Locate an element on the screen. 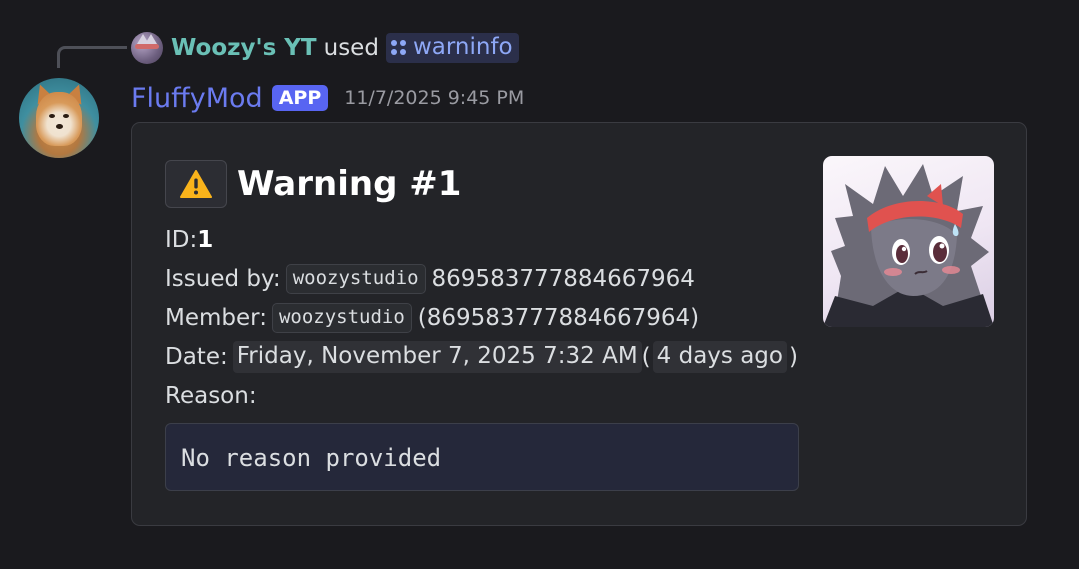 This screenshot has width=1079, height=569. date-relative-timestamp: 4 days ago is located at coordinates (719, 356).